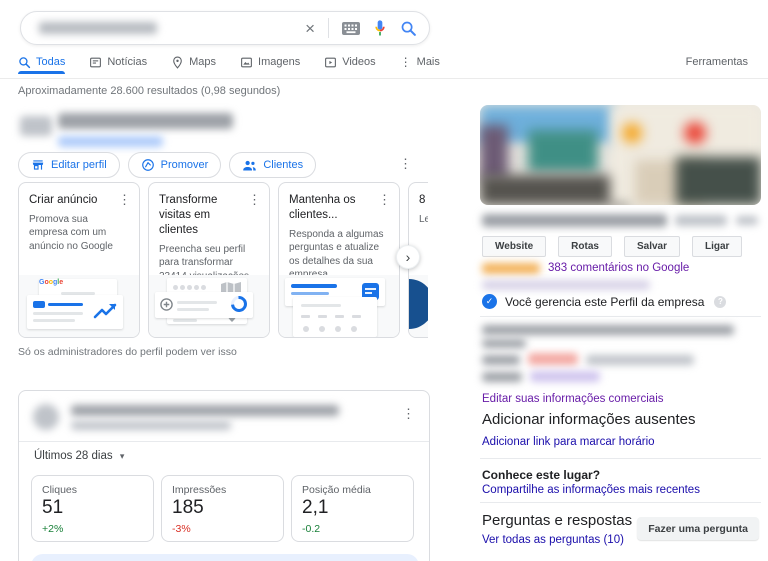  What do you see at coordinates (574, 220) in the screenshot?
I see `kp-business-name-redacted` at bounding box center [574, 220].